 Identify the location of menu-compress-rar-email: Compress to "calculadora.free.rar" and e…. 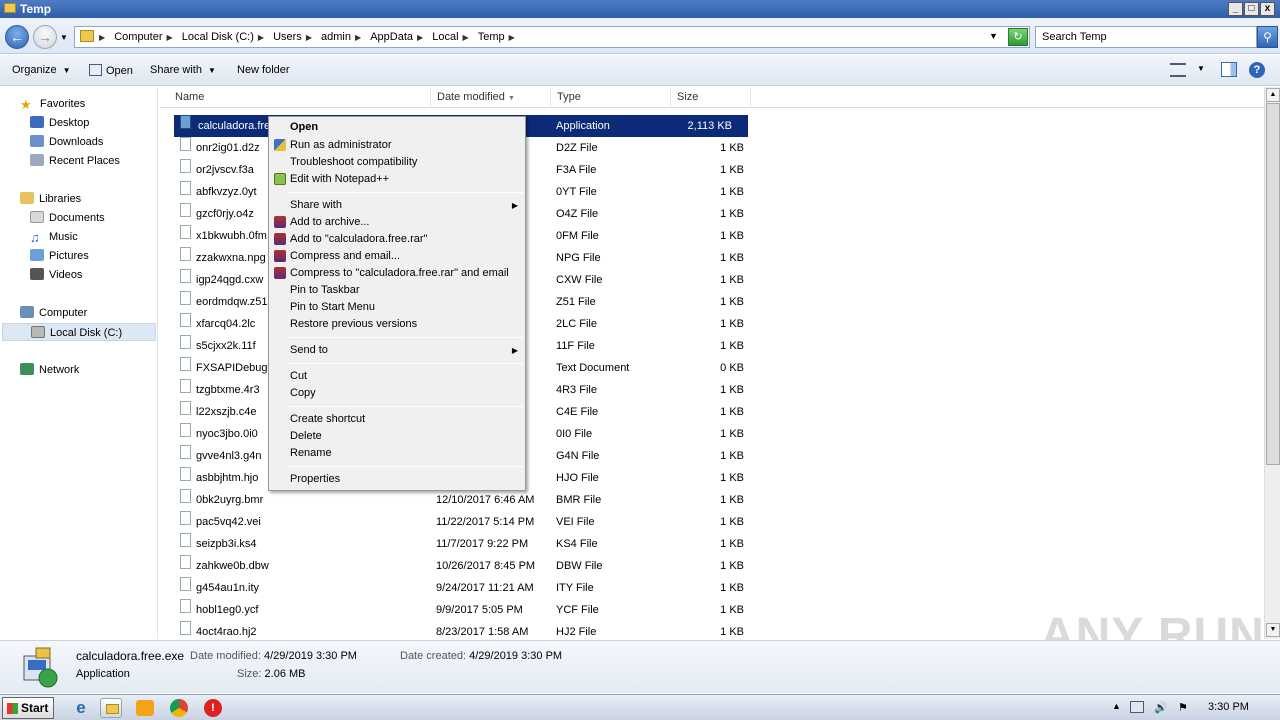
(399, 273).